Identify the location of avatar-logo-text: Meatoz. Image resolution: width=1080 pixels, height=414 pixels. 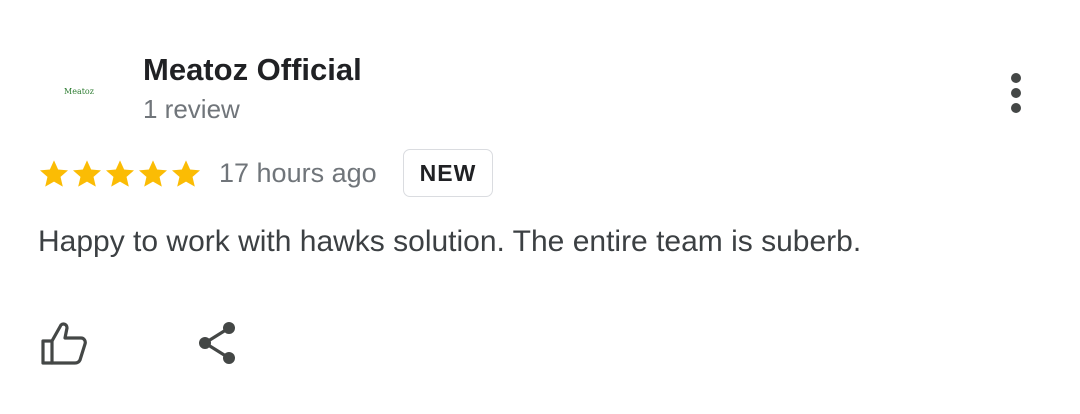
(79, 91).